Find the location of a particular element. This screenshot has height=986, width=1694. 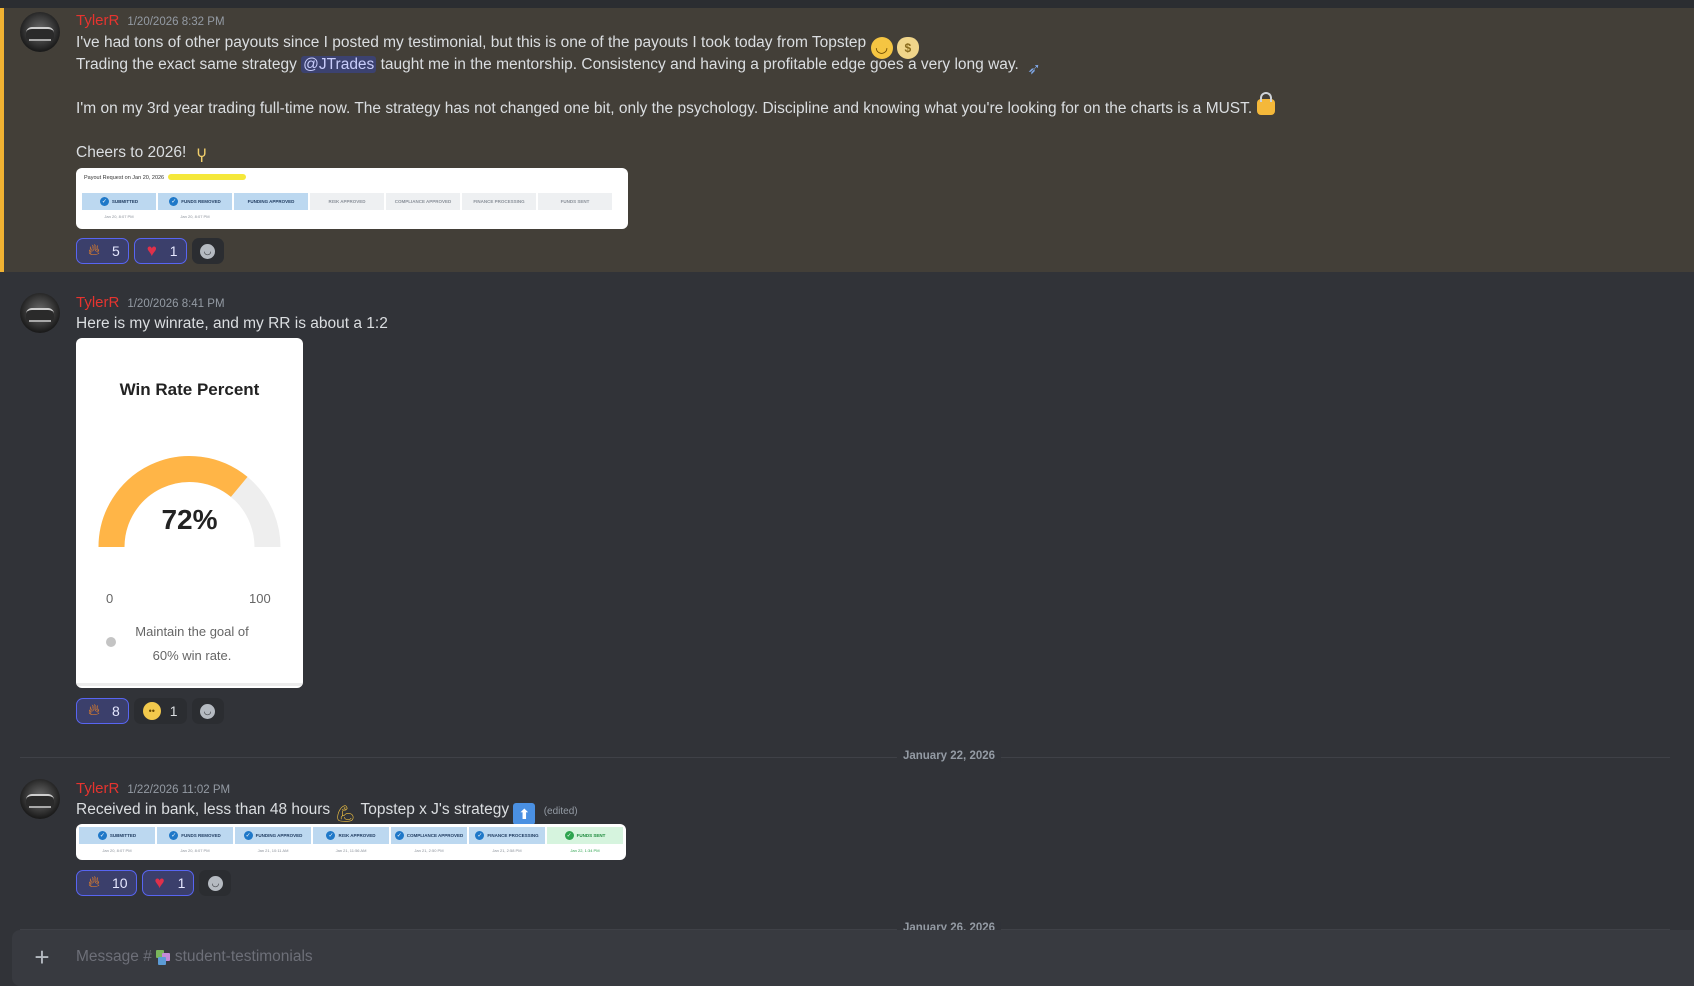

payout-date: Jan 21, 2:50 PM is located at coordinates (429, 850).